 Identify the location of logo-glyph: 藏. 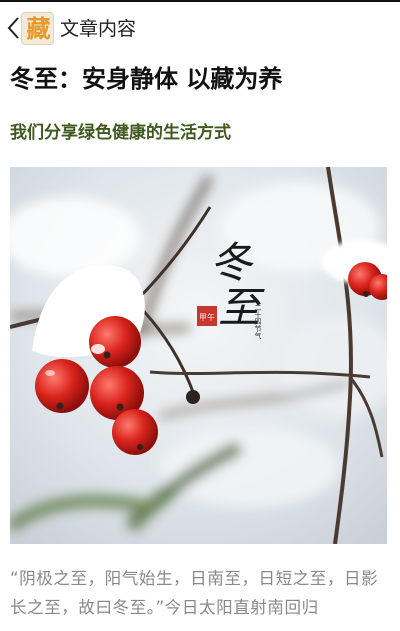
(38, 29).